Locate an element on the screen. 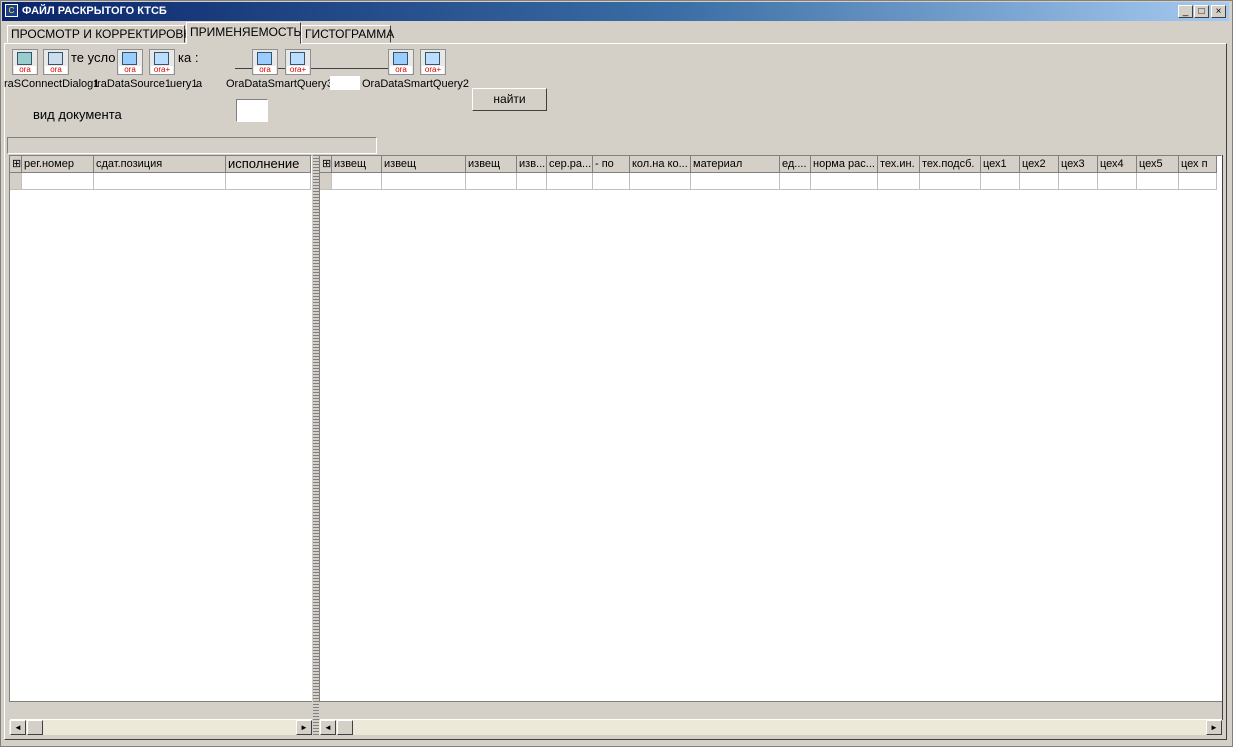 This screenshot has height=747, width=1233. ora-smart-query3b-icon: ora+ is located at coordinates (298, 62).